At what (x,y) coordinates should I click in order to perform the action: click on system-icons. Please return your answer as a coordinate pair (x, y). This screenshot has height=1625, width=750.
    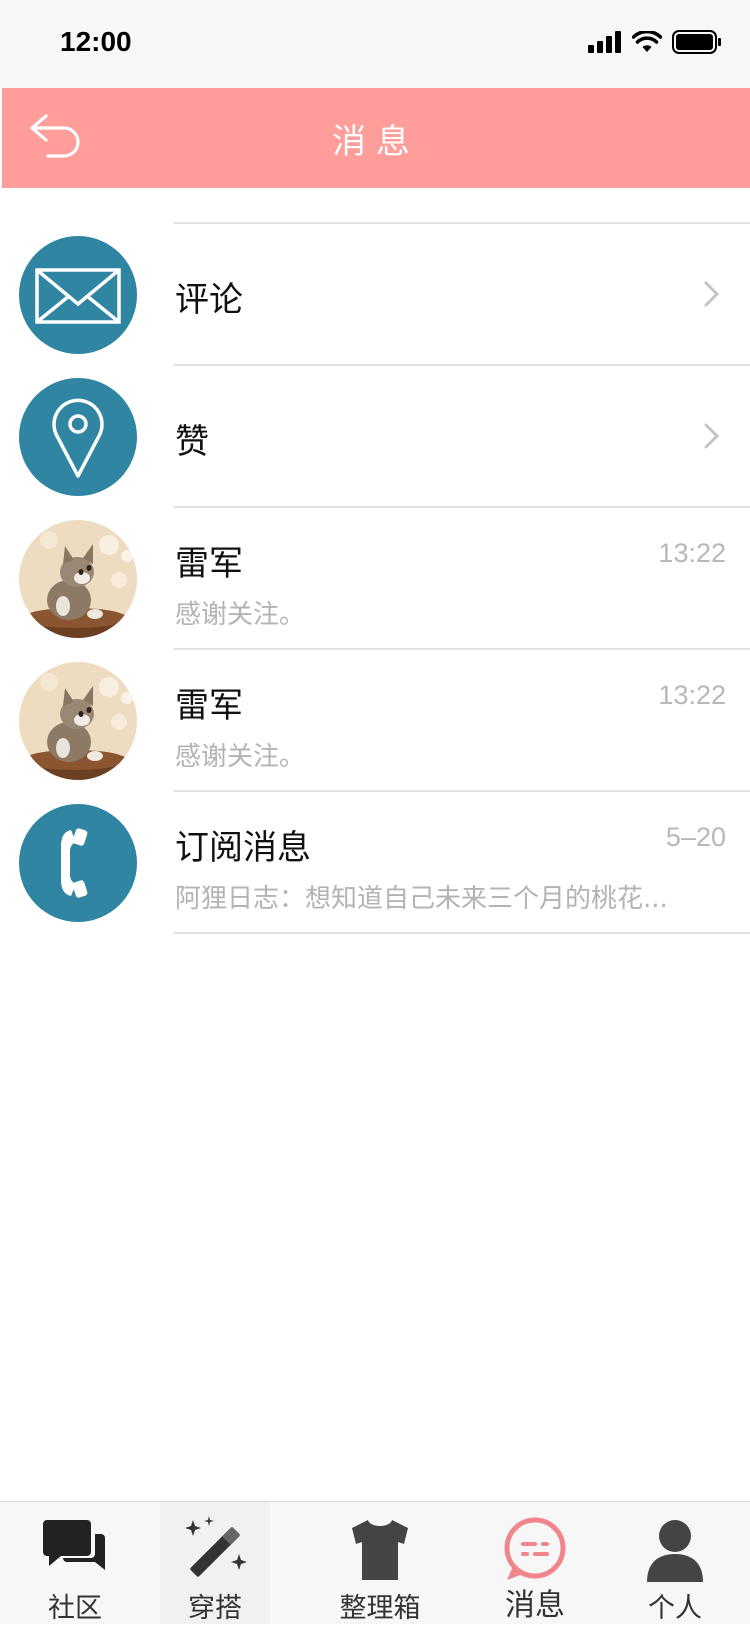
    Looking at the image, I should click on (655, 42).